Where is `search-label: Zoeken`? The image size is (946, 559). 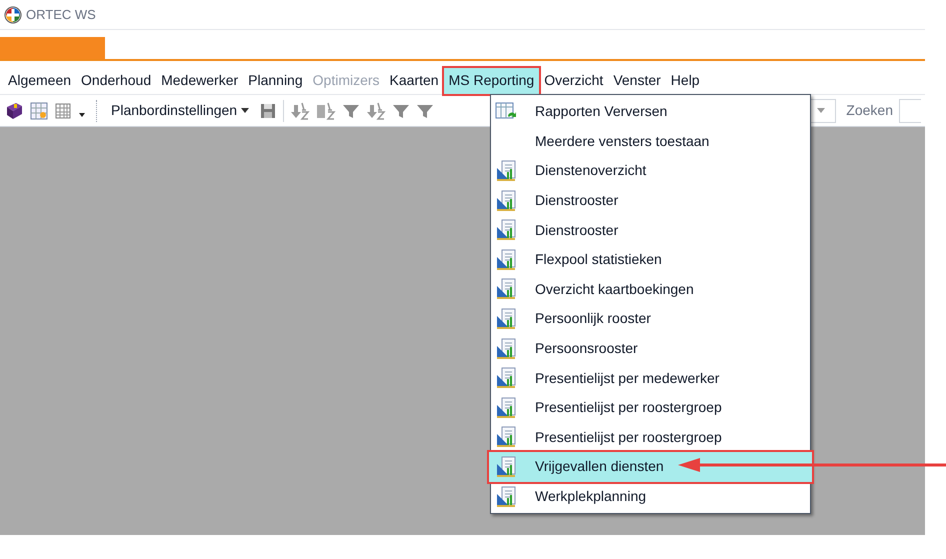
search-label: Zoeken is located at coordinates (869, 110).